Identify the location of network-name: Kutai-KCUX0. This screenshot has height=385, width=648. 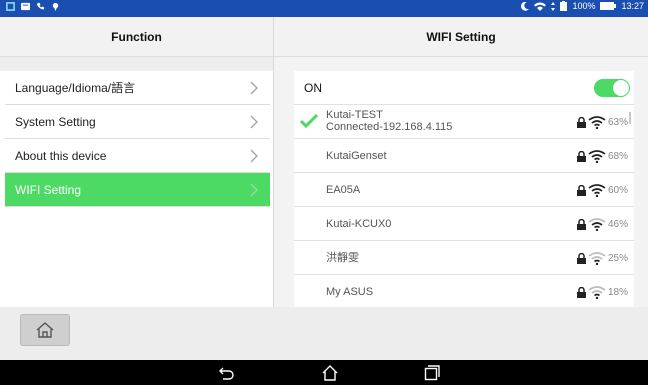
(359, 224).